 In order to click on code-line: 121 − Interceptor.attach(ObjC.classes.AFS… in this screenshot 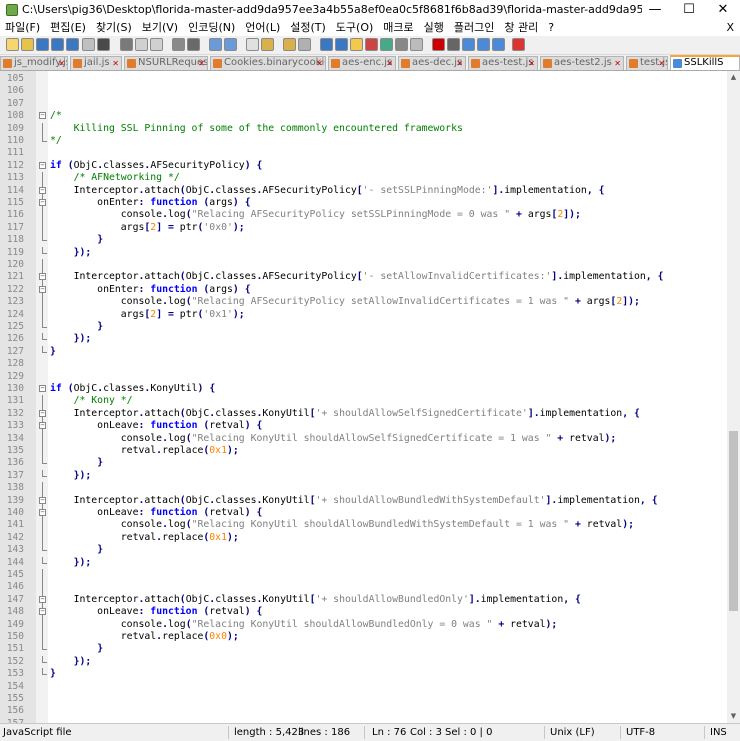, I will do `click(363, 277)`.